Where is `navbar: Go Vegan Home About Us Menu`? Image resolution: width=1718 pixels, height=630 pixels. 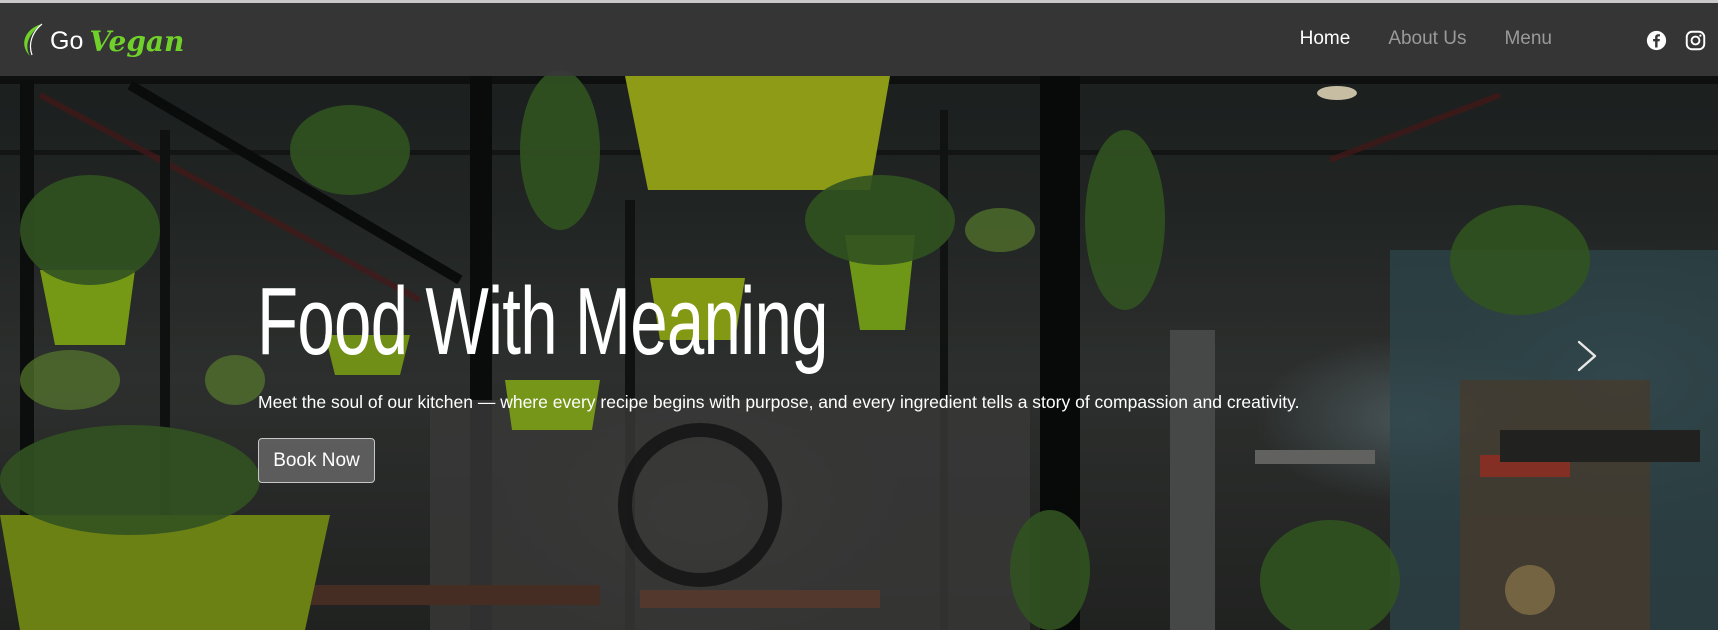 navbar: Go Vegan Home About Us Menu is located at coordinates (859, 39).